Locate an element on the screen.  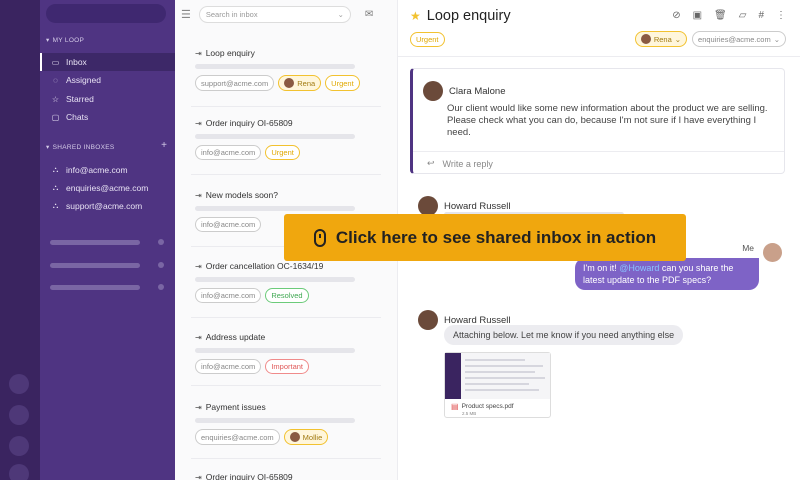
compose-icon: ✉ is located at coordinates (369, 14).